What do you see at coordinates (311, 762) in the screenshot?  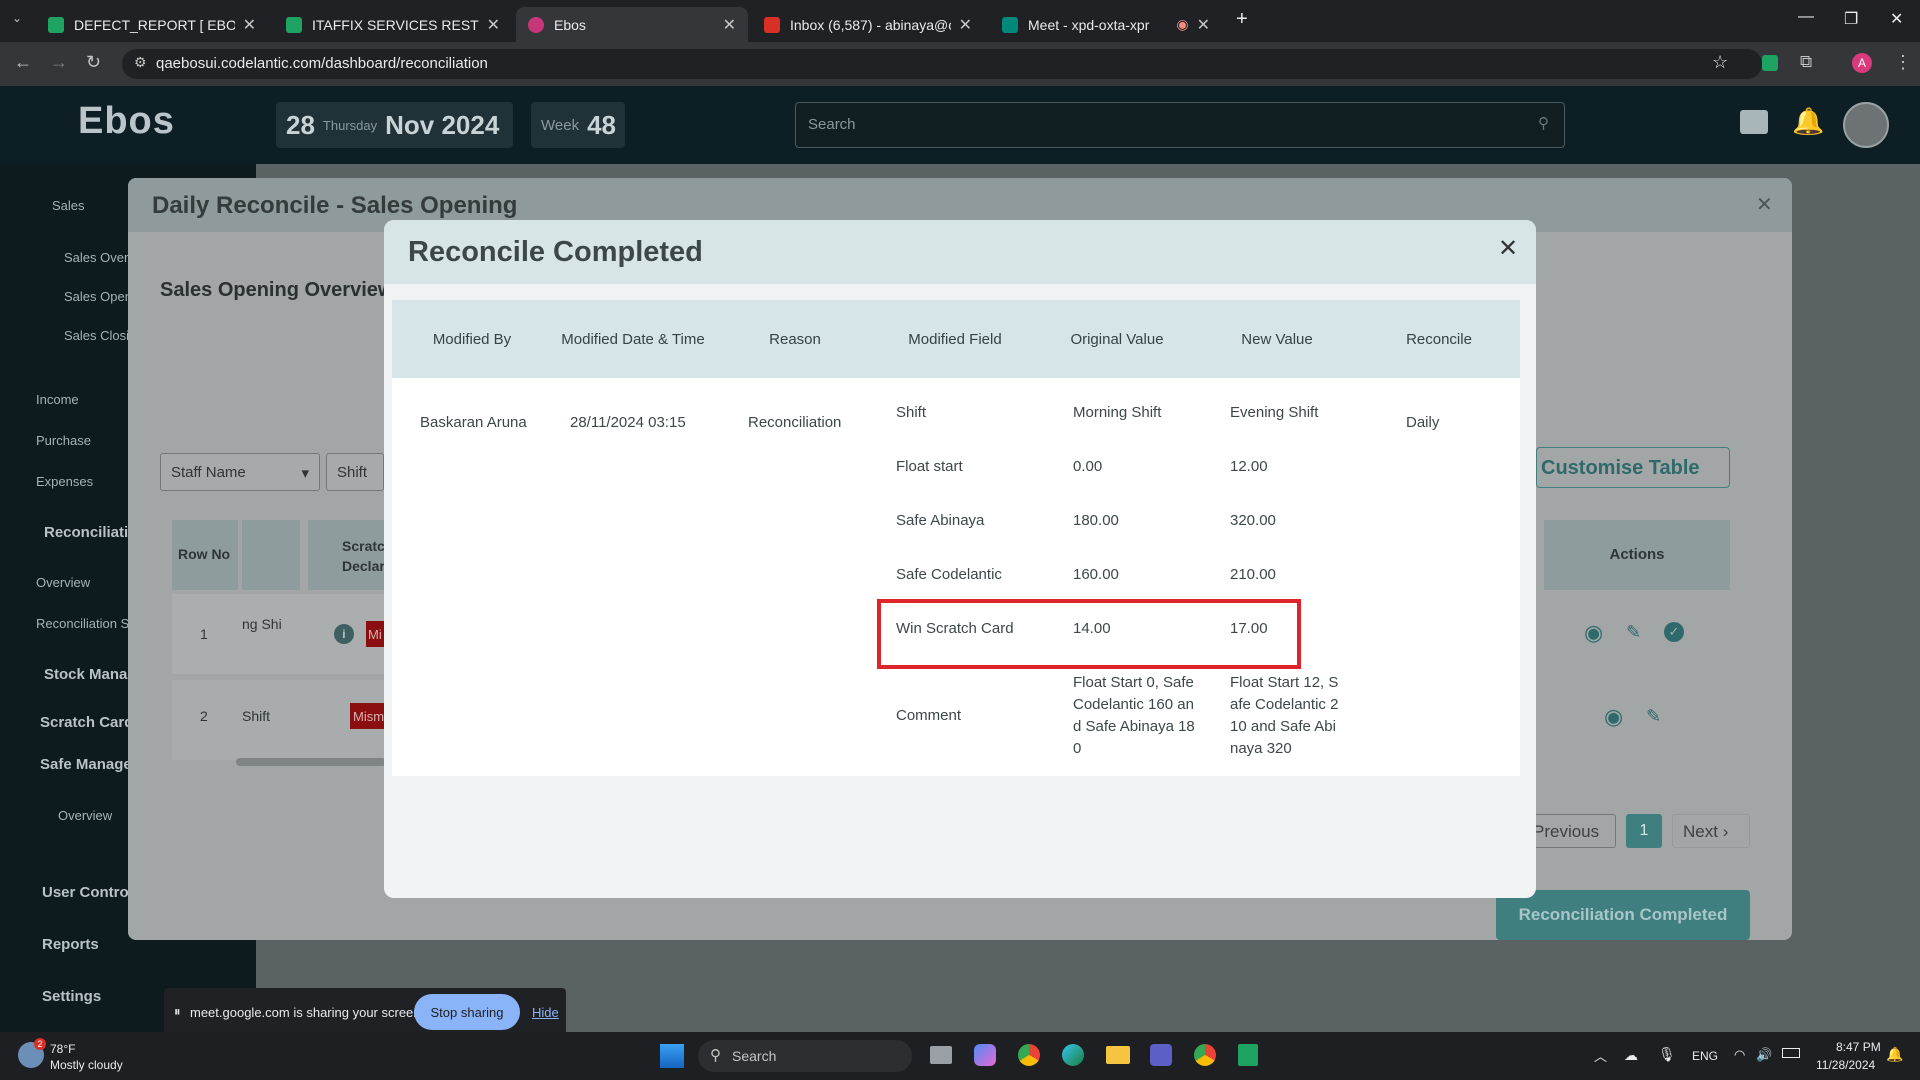 I see `horizontal-scrollbar` at bounding box center [311, 762].